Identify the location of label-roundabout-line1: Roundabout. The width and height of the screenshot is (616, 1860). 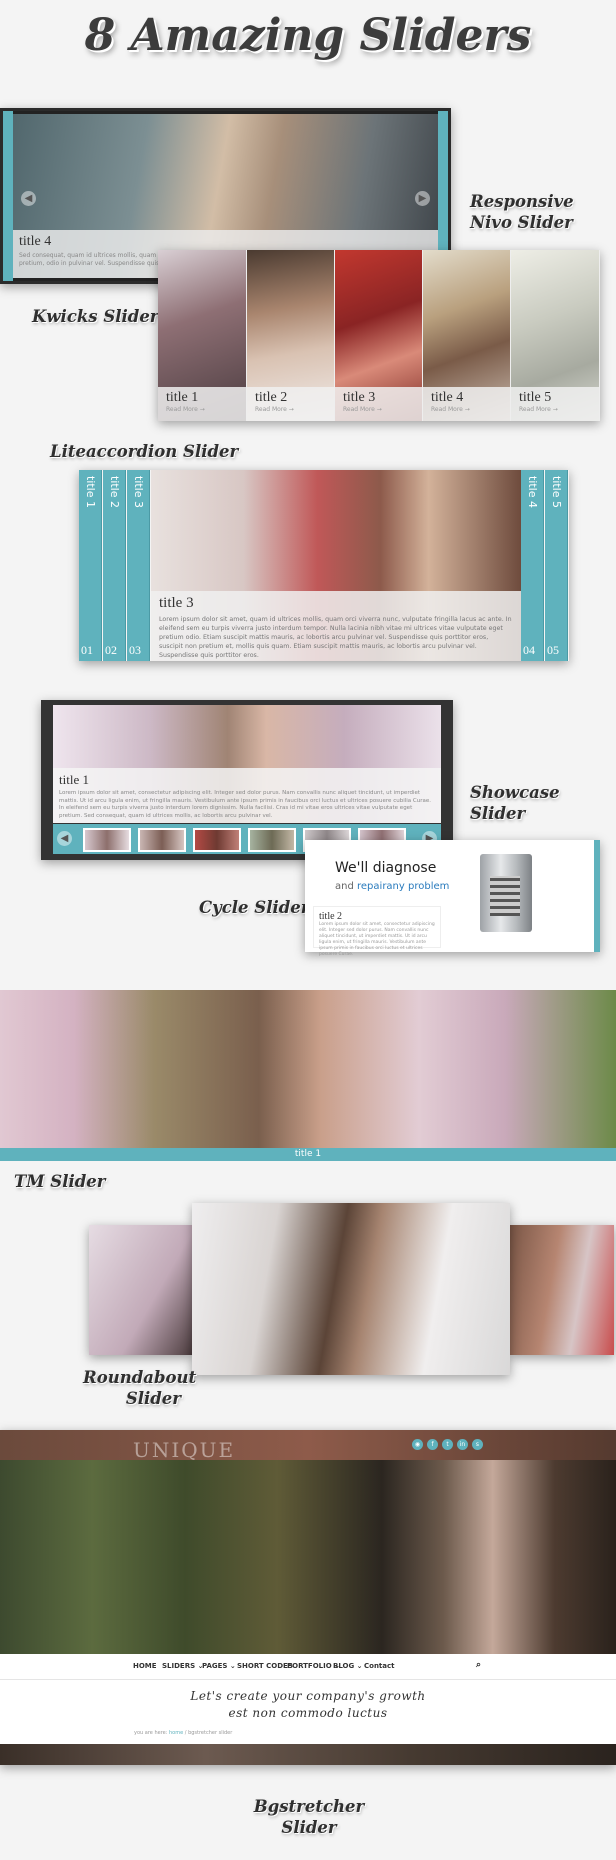
(140, 1377).